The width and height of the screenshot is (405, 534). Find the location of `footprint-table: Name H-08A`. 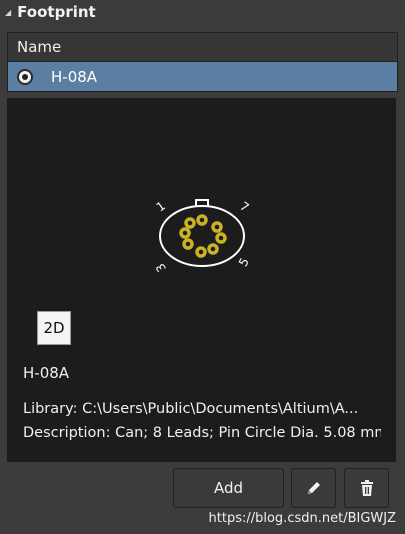

footprint-table: Name H-08A is located at coordinates (202, 62).